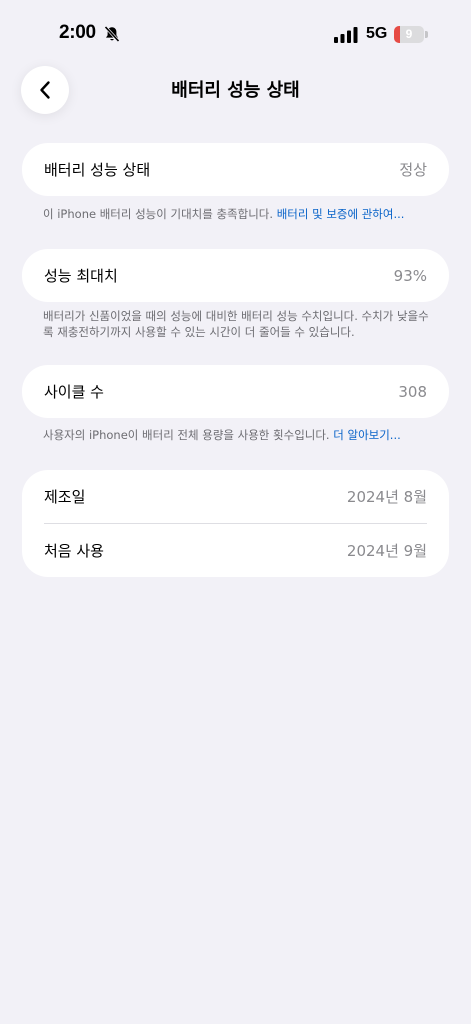 The image size is (471, 1024). I want to click on status-bar: 2:00 5G 9, so click(235, 30).